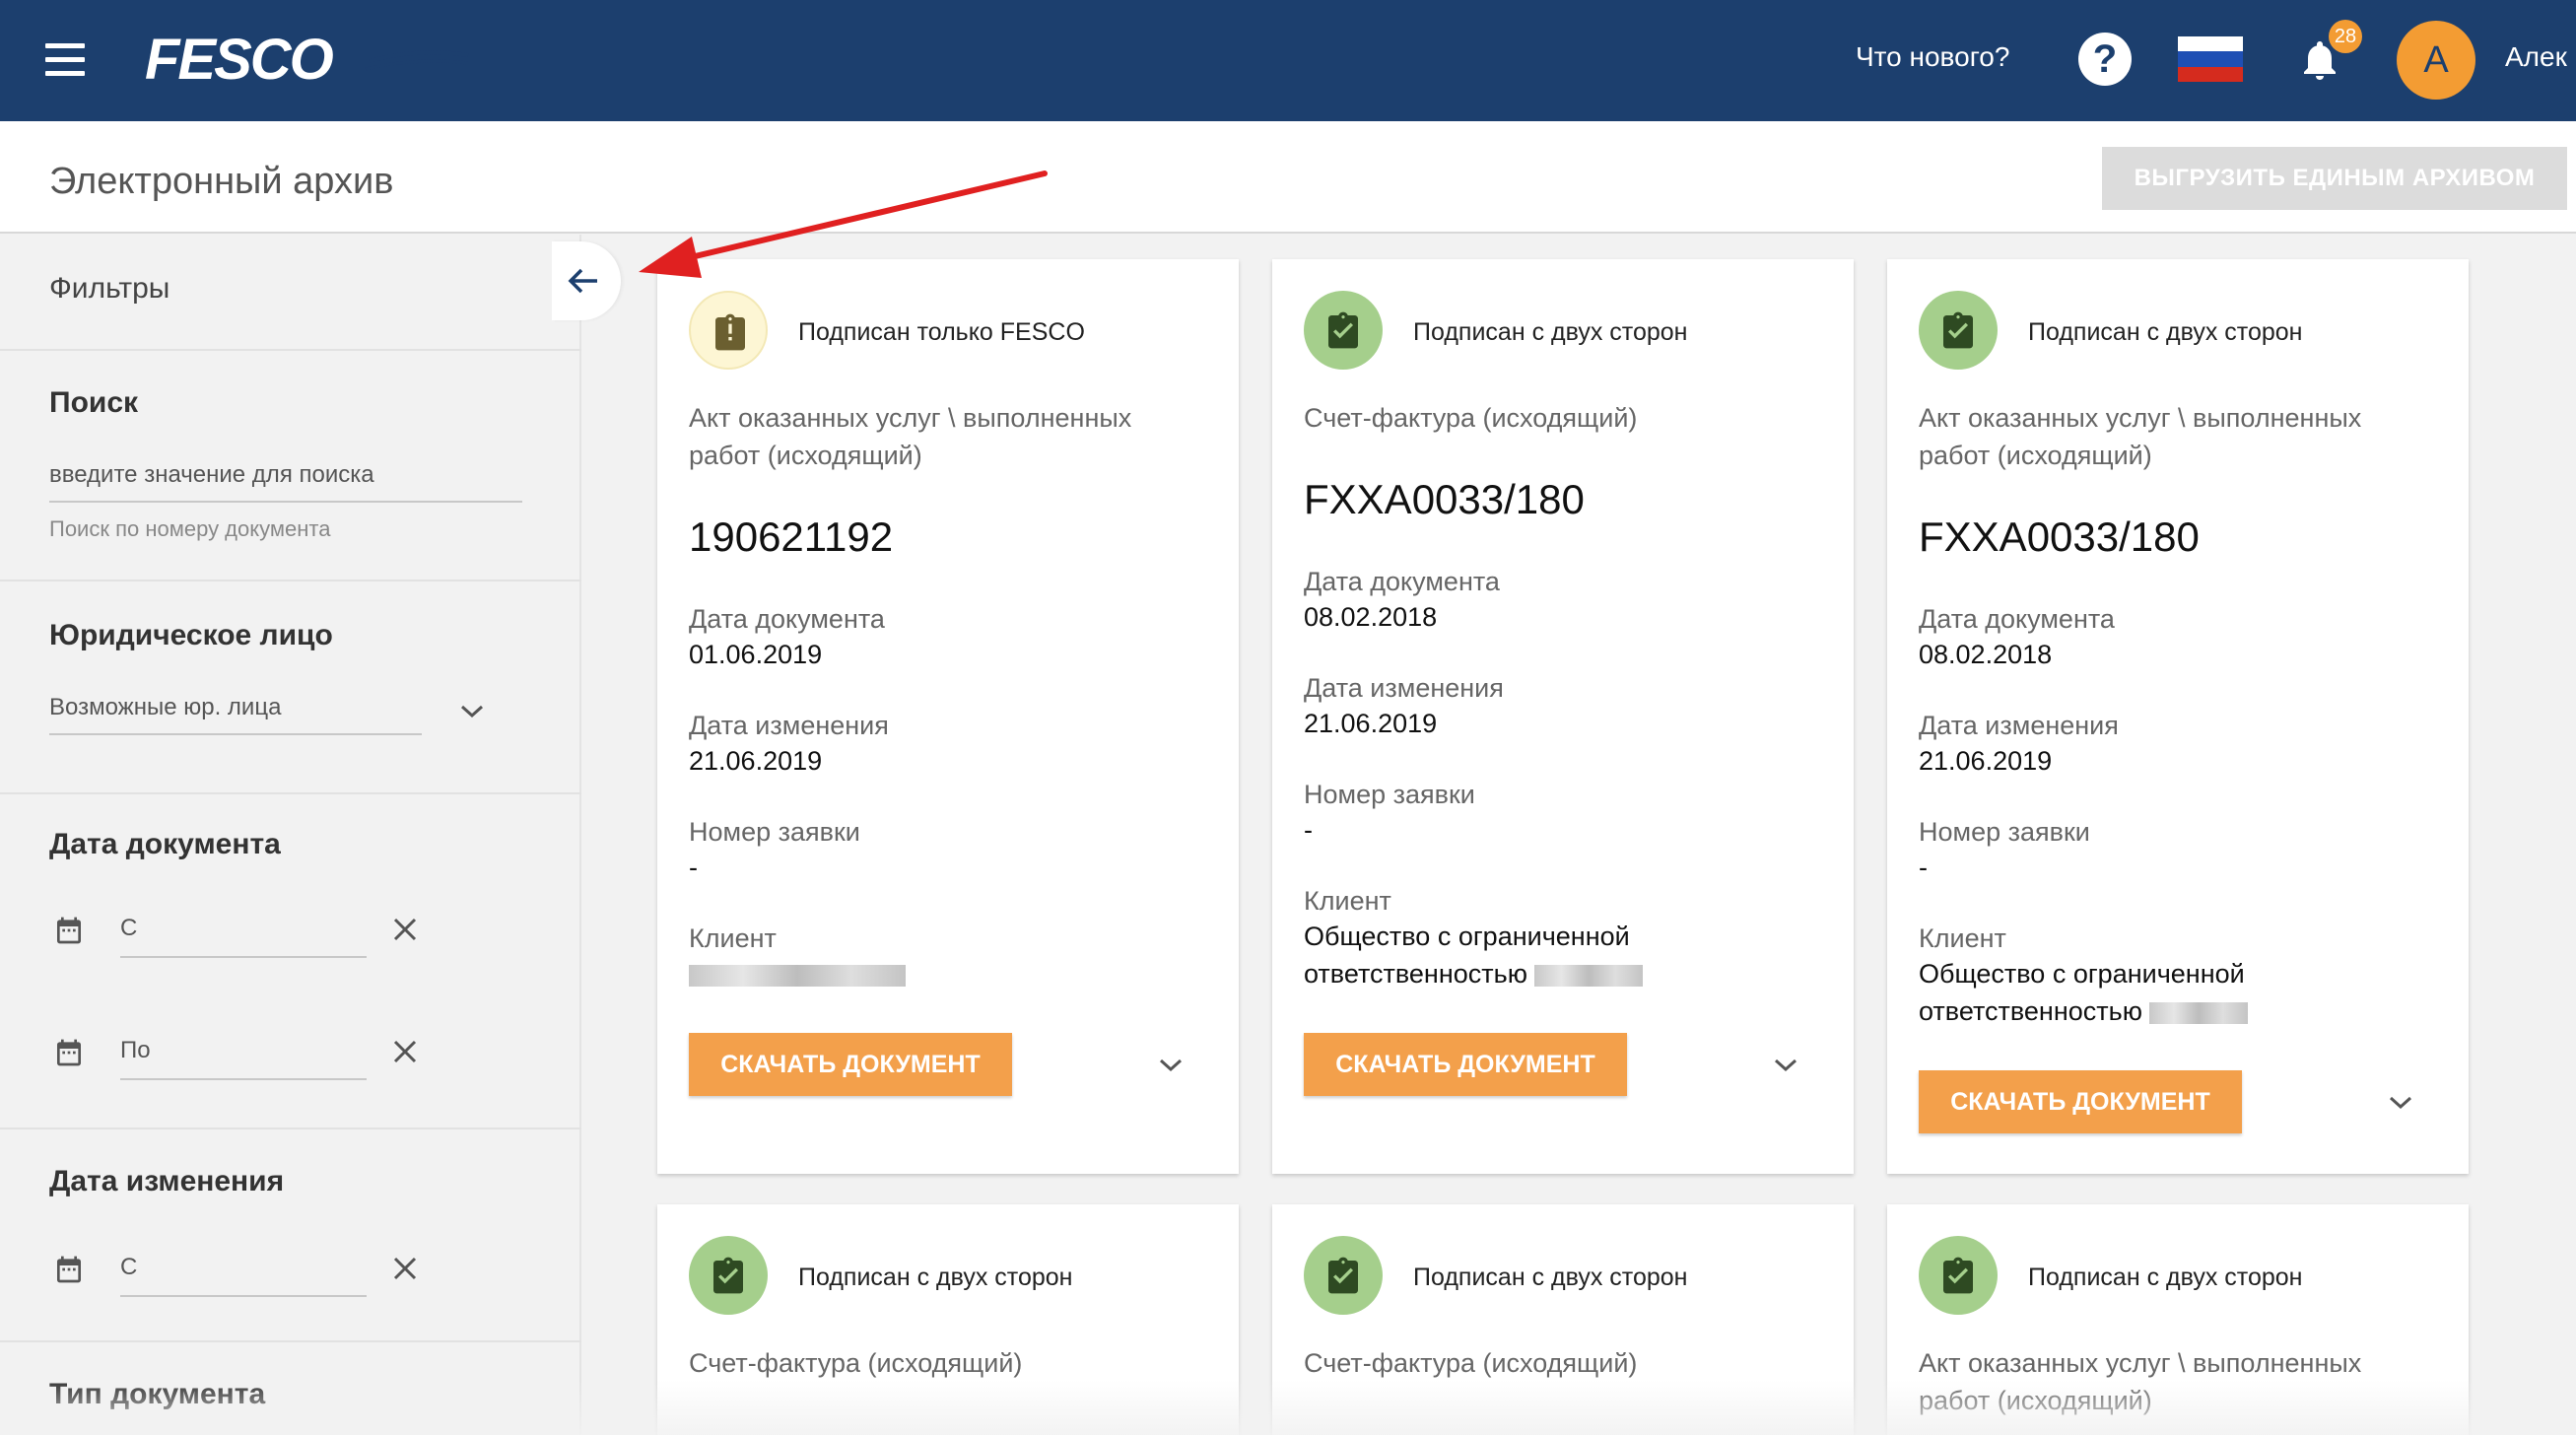  Describe the element at coordinates (290, 293) in the screenshot. I see `filters-header: Фильтры` at that location.